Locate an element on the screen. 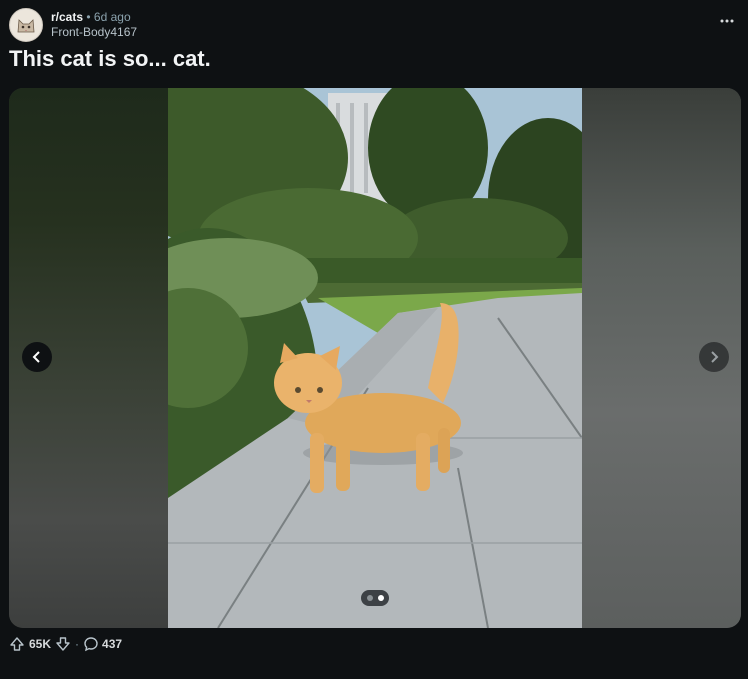 The image size is (748, 679). upvote-button is located at coordinates (17, 644).